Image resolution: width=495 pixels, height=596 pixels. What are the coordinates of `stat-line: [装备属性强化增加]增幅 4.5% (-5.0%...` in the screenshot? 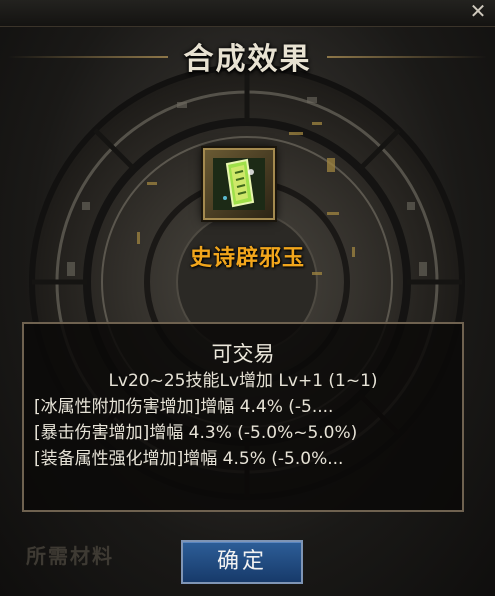 It's located at (189, 459).